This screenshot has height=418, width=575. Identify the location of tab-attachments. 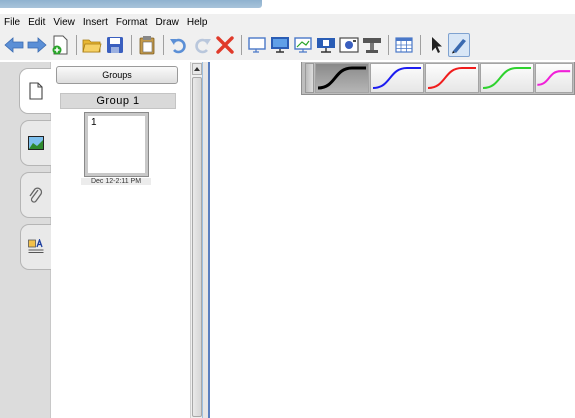
(35, 195).